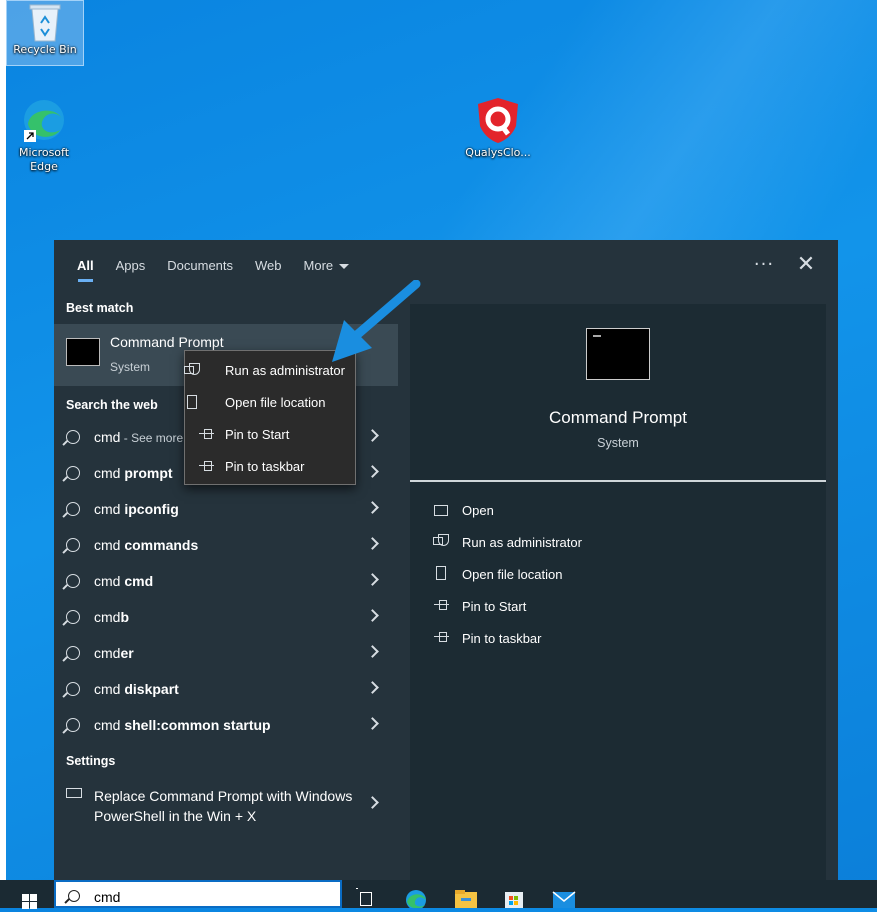 The width and height of the screenshot is (877, 912). What do you see at coordinates (85, 266) in the screenshot?
I see `tab-all: All` at bounding box center [85, 266].